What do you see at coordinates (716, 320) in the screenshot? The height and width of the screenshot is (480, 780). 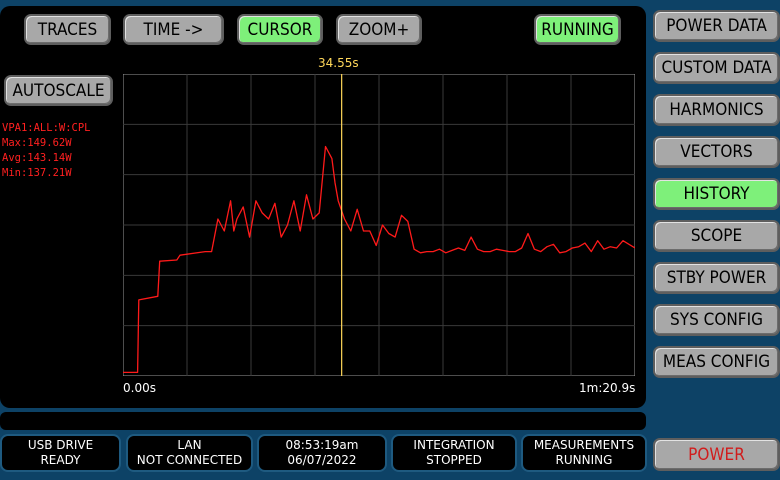 I see `sidebar-item-sys-config: SYS CONFIG` at bounding box center [716, 320].